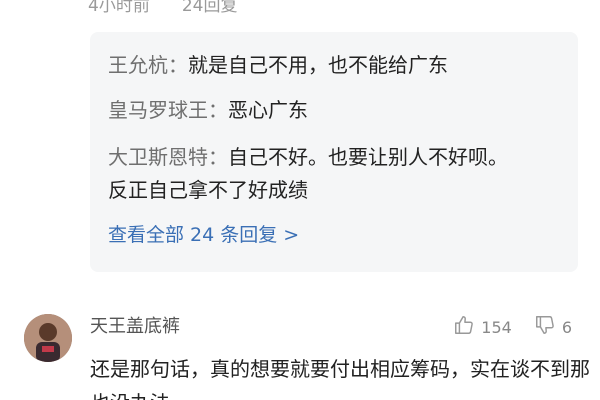 The height and width of the screenshot is (400, 600). Describe the element at coordinates (119, 8) in the screenshot. I see `timestamp: 4小时前` at that location.